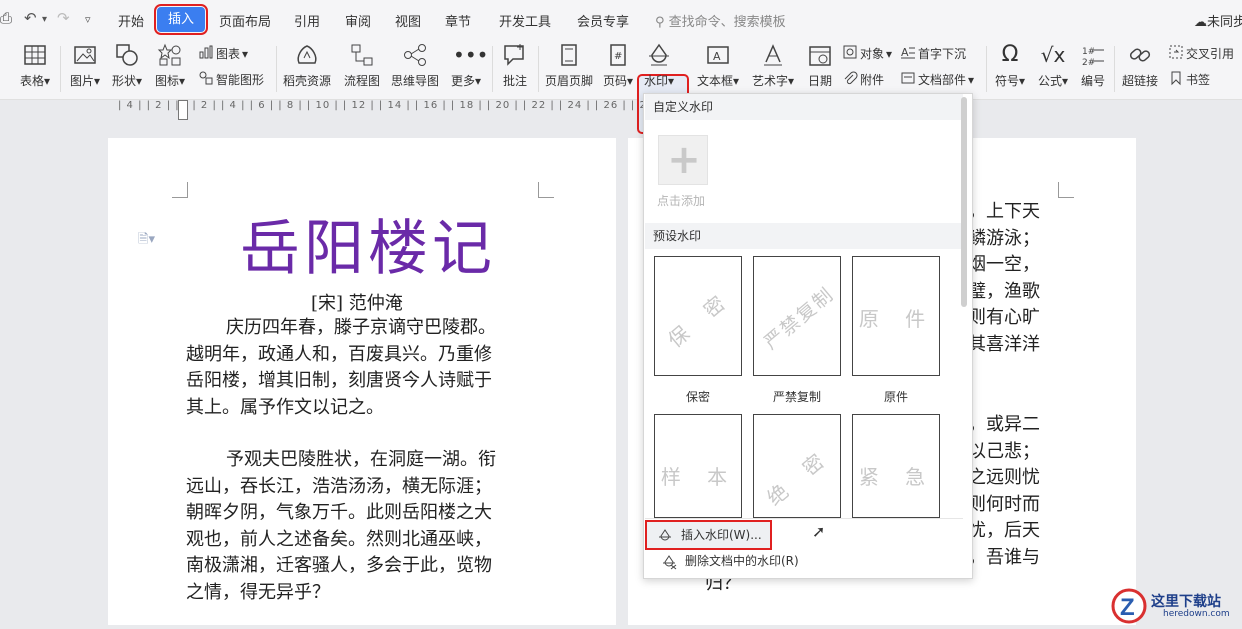  I want to click on margin-corner, so click(546, 190).